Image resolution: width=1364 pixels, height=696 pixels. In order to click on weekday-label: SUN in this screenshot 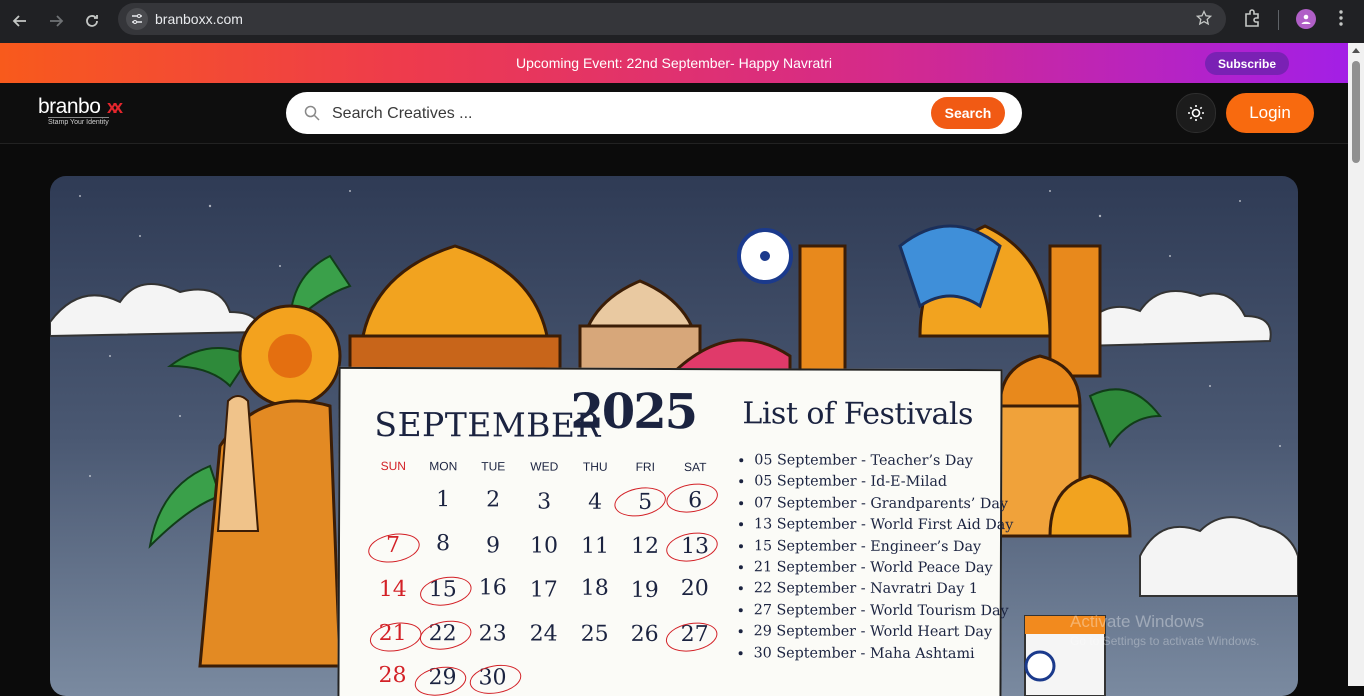, I will do `click(393, 466)`.